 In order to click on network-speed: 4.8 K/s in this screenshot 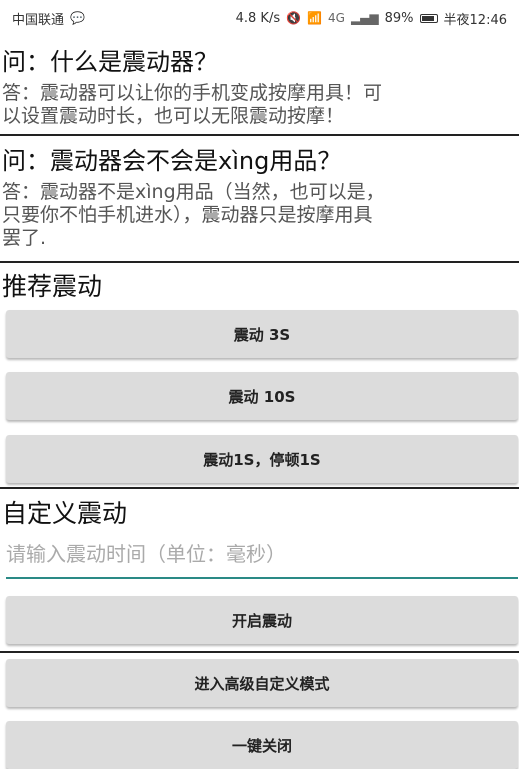, I will do `click(258, 18)`.